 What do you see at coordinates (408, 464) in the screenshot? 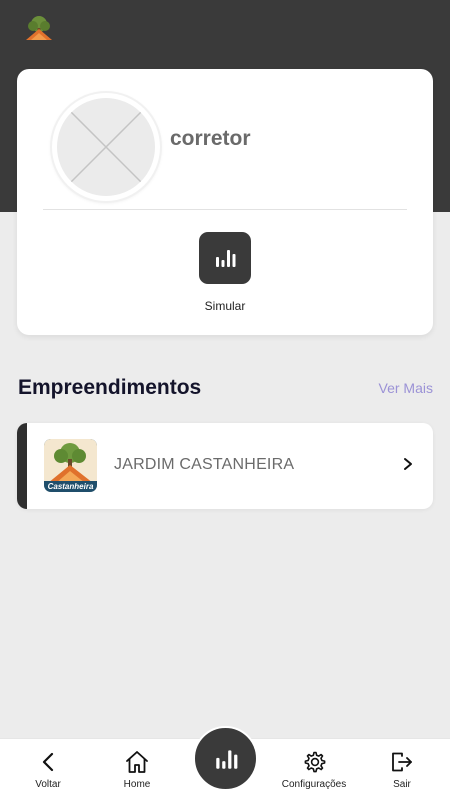
I see `chevron-right-icon` at bounding box center [408, 464].